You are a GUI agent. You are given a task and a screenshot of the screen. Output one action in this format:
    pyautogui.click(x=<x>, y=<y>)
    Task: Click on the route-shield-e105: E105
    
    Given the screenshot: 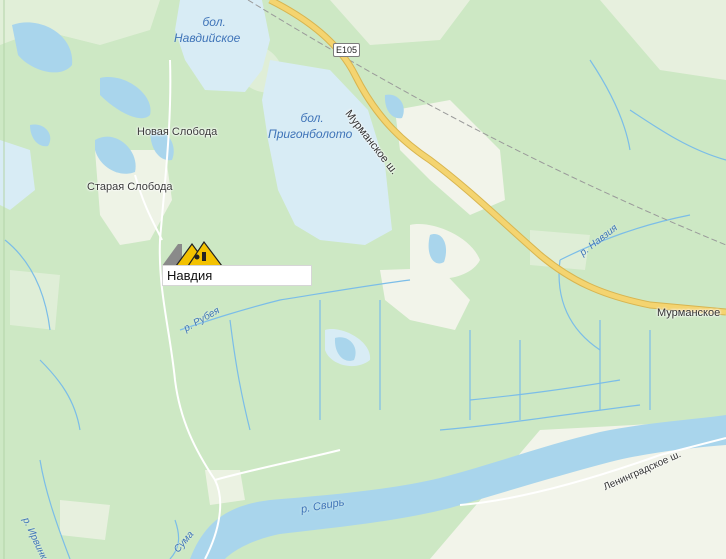 What is the action you would take?
    pyautogui.click(x=347, y=50)
    